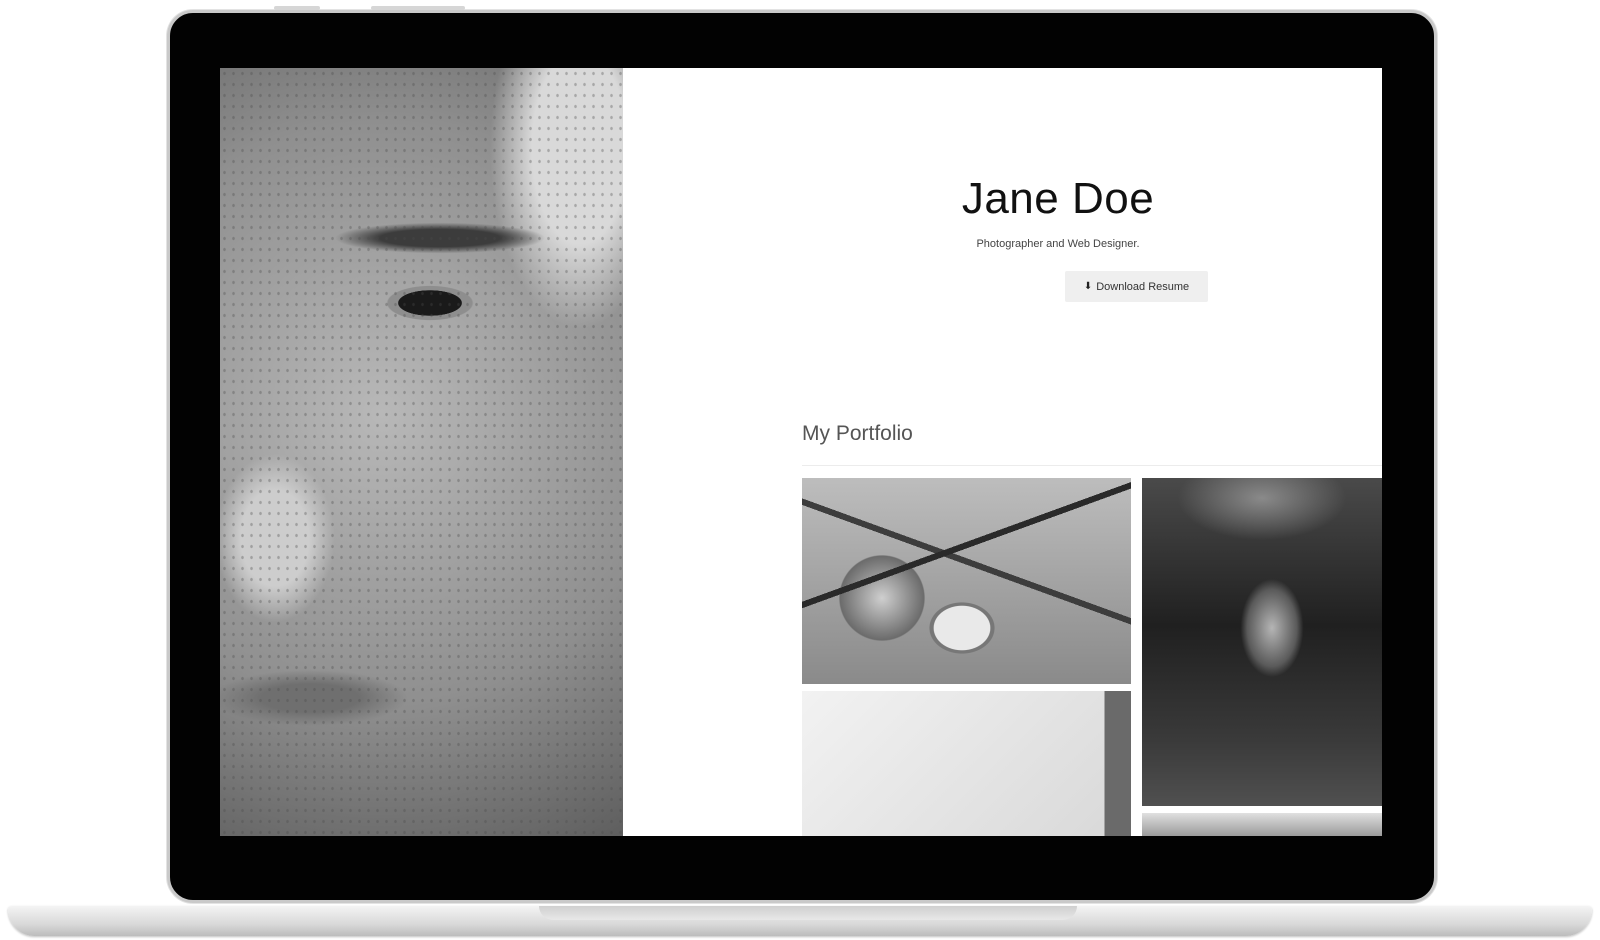 This screenshot has width=1600, height=940. What do you see at coordinates (1058, 198) in the screenshot?
I see `page-title: Jane Doe` at bounding box center [1058, 198].